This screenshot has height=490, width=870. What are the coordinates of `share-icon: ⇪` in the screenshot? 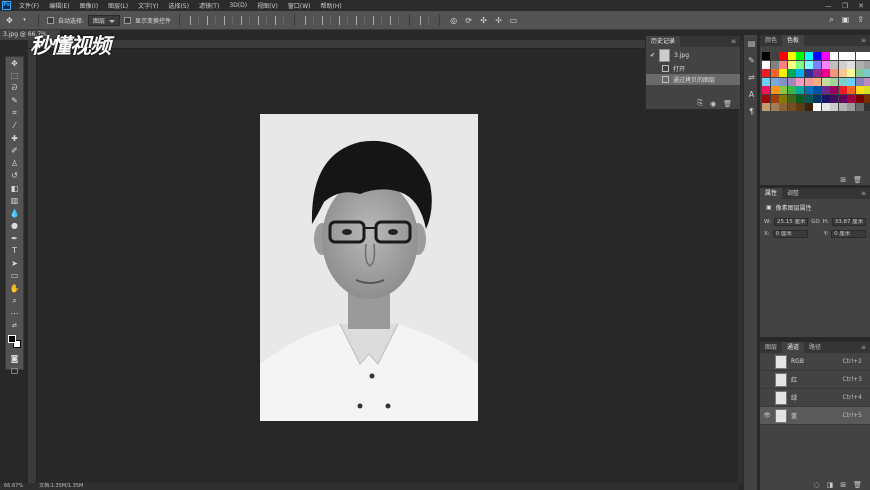 It's located at (860, 20).